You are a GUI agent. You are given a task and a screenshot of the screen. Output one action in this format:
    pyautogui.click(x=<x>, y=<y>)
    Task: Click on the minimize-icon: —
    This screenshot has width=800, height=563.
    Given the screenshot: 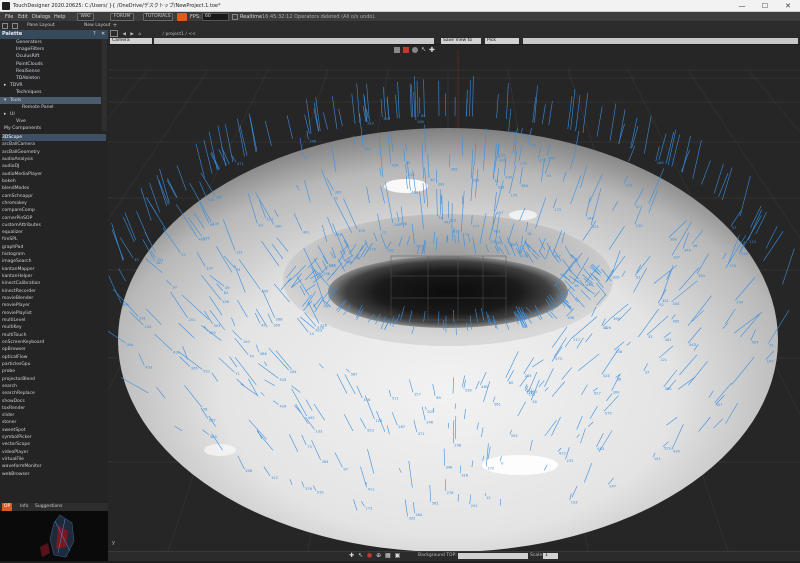 What is the action you would take?
    pyautogui.click(x=742, y=6)
    